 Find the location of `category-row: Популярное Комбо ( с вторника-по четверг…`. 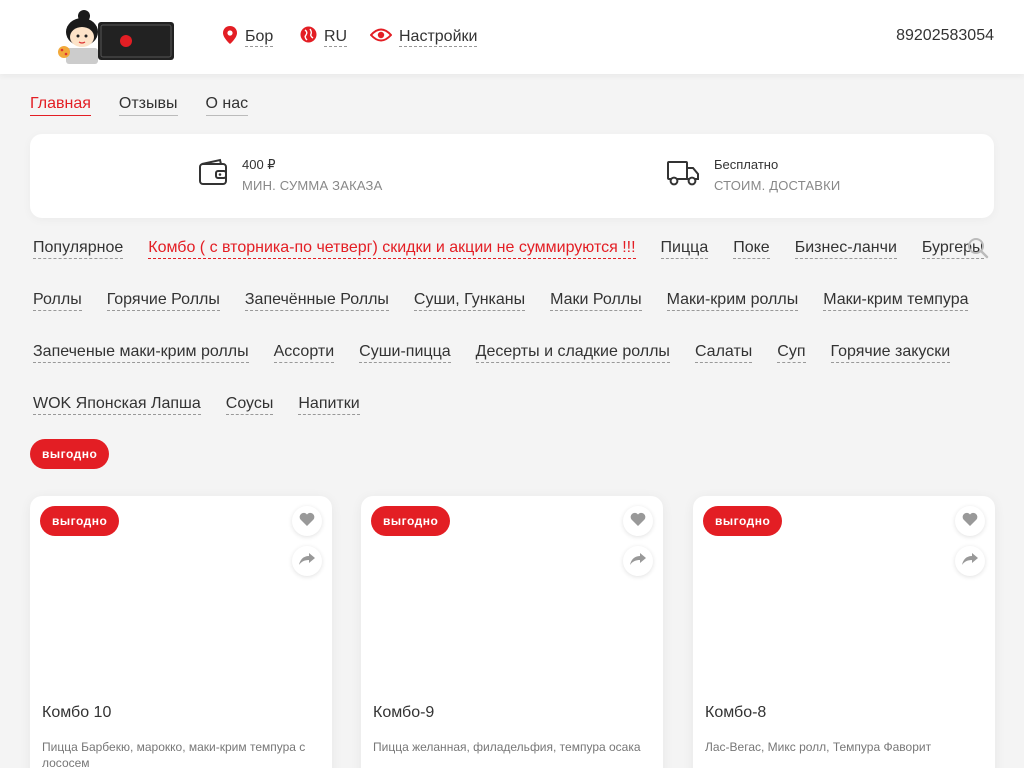

category-row: Популярное Комбо ( с вторника-по четверг… is located at coordinates (508, 262).